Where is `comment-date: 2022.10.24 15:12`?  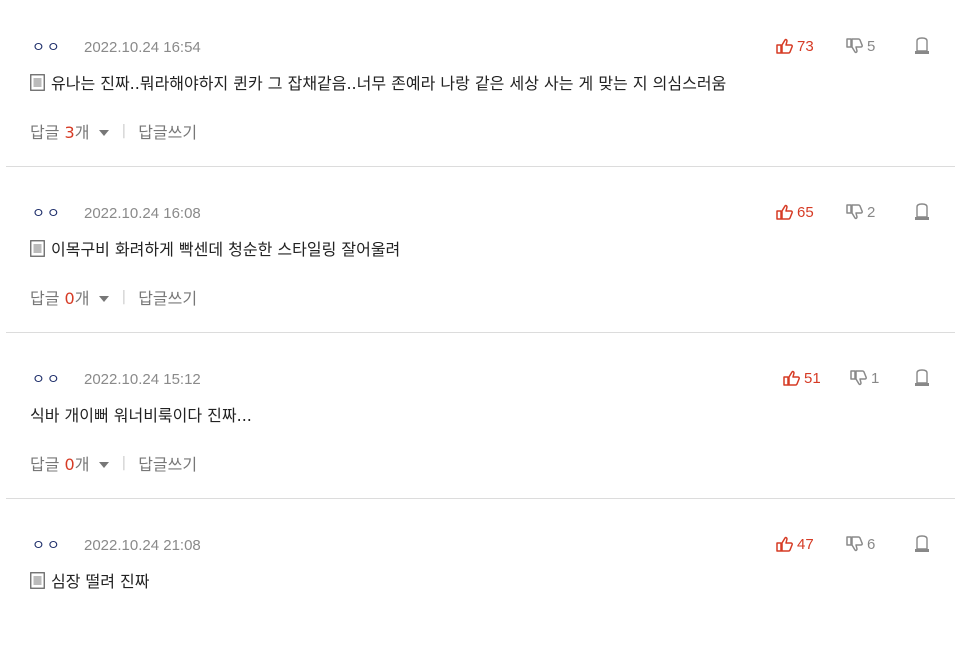 comment-date: 2022.10.24 15:12 is located at coordinates (142, 379).